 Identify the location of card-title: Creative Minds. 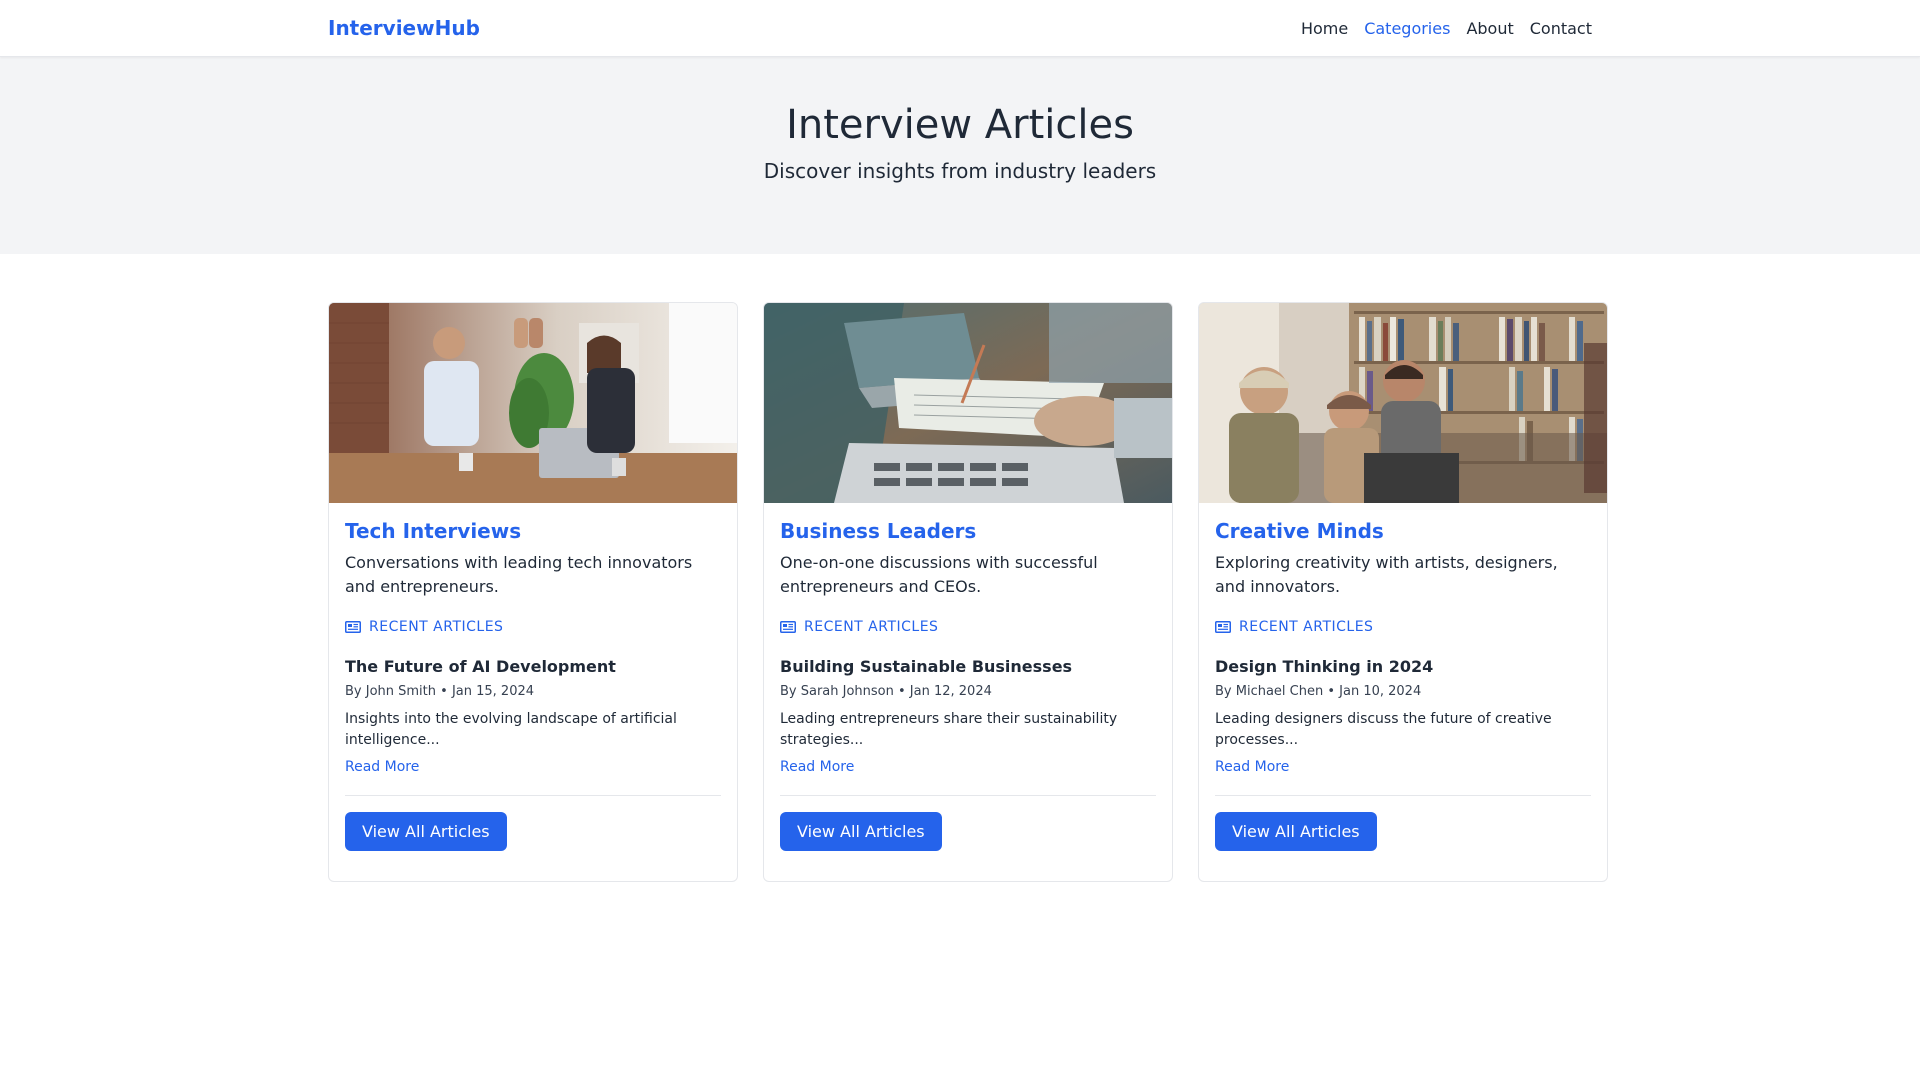
(1403, 531).